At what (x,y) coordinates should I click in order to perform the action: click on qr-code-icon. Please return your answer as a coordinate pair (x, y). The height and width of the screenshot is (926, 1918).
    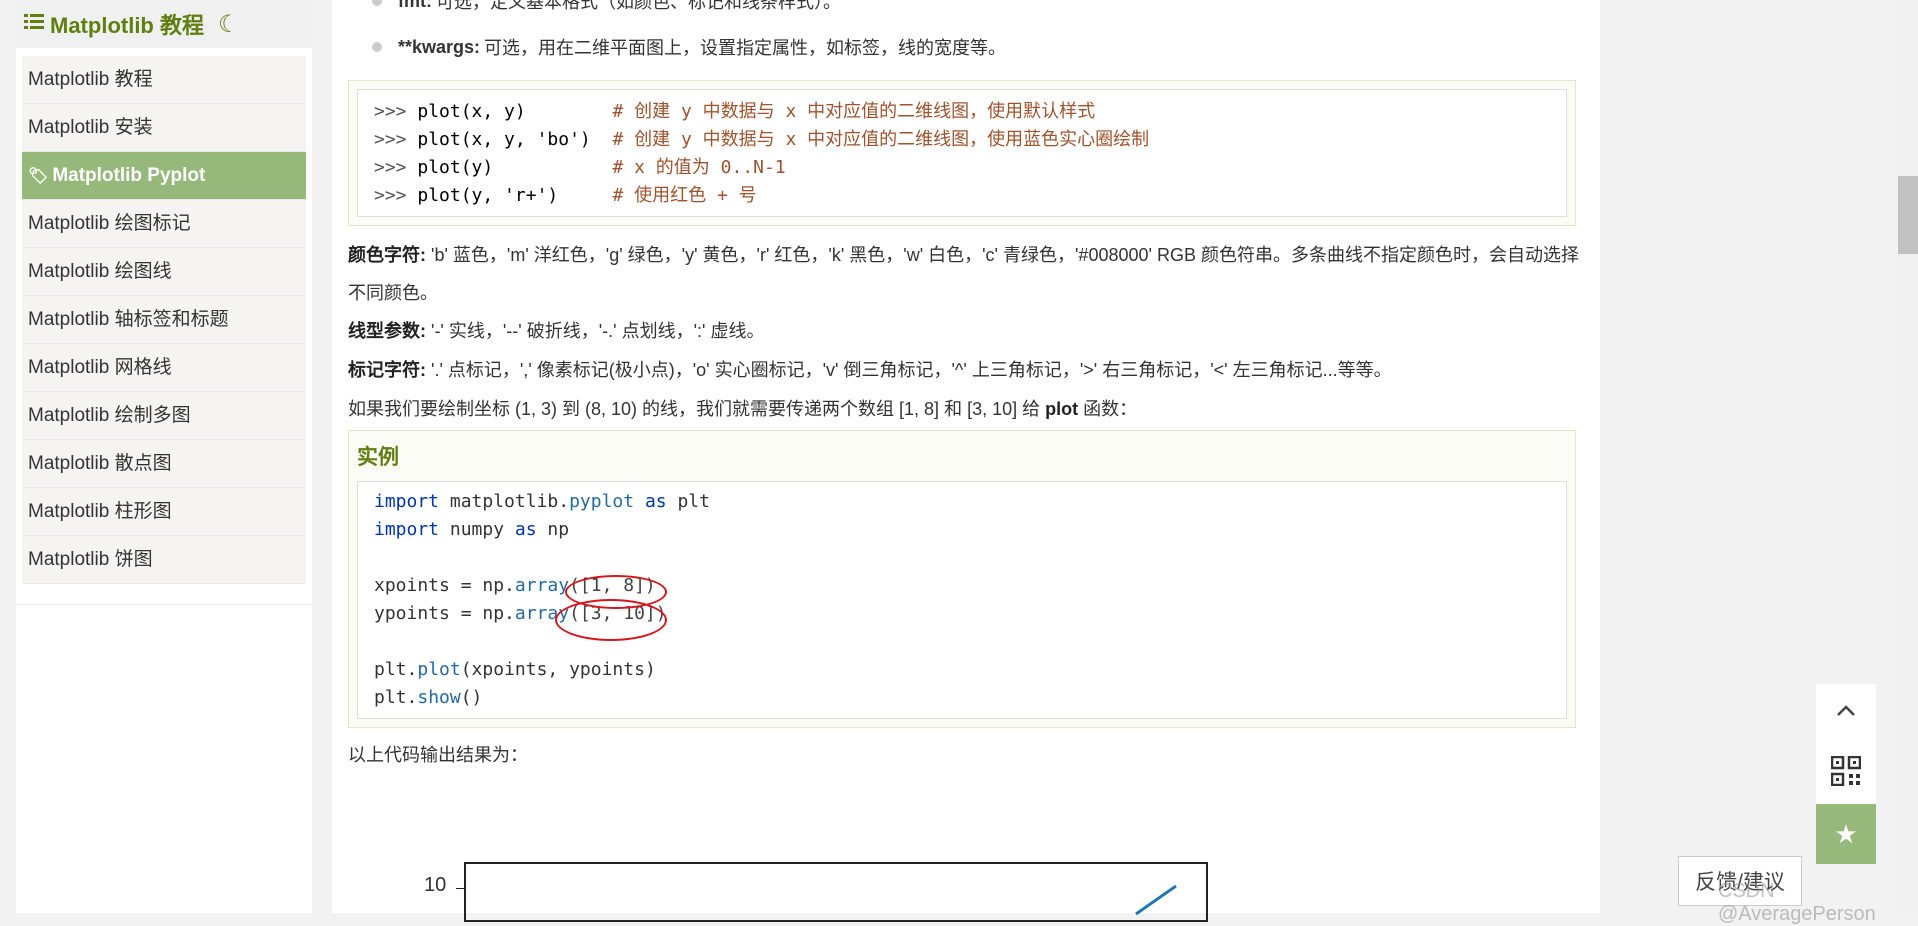
    Looking at the image, I should click on (1846, 774).